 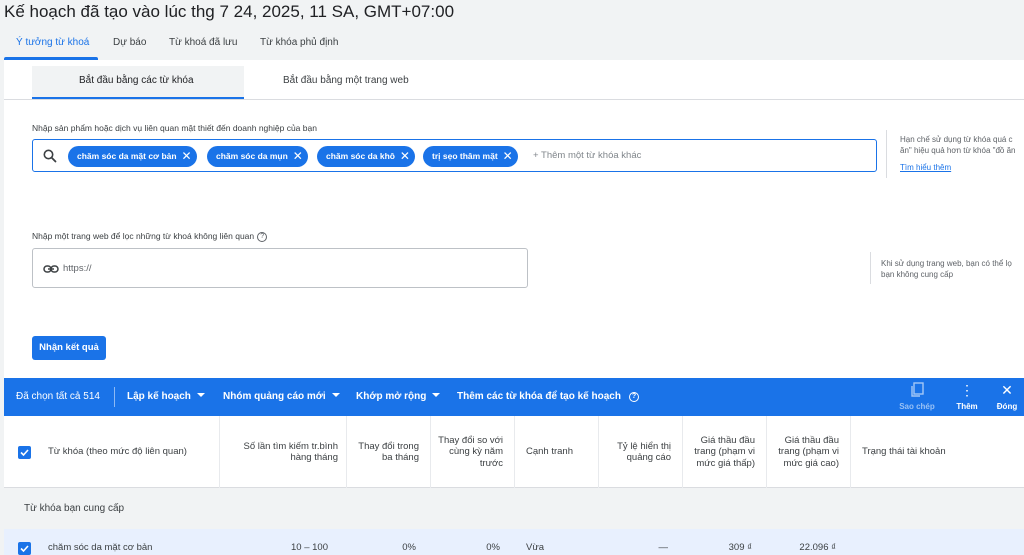 I want to click on tab-negative-keywords: Từ khóa phủ định, so click(x=299, y=42).